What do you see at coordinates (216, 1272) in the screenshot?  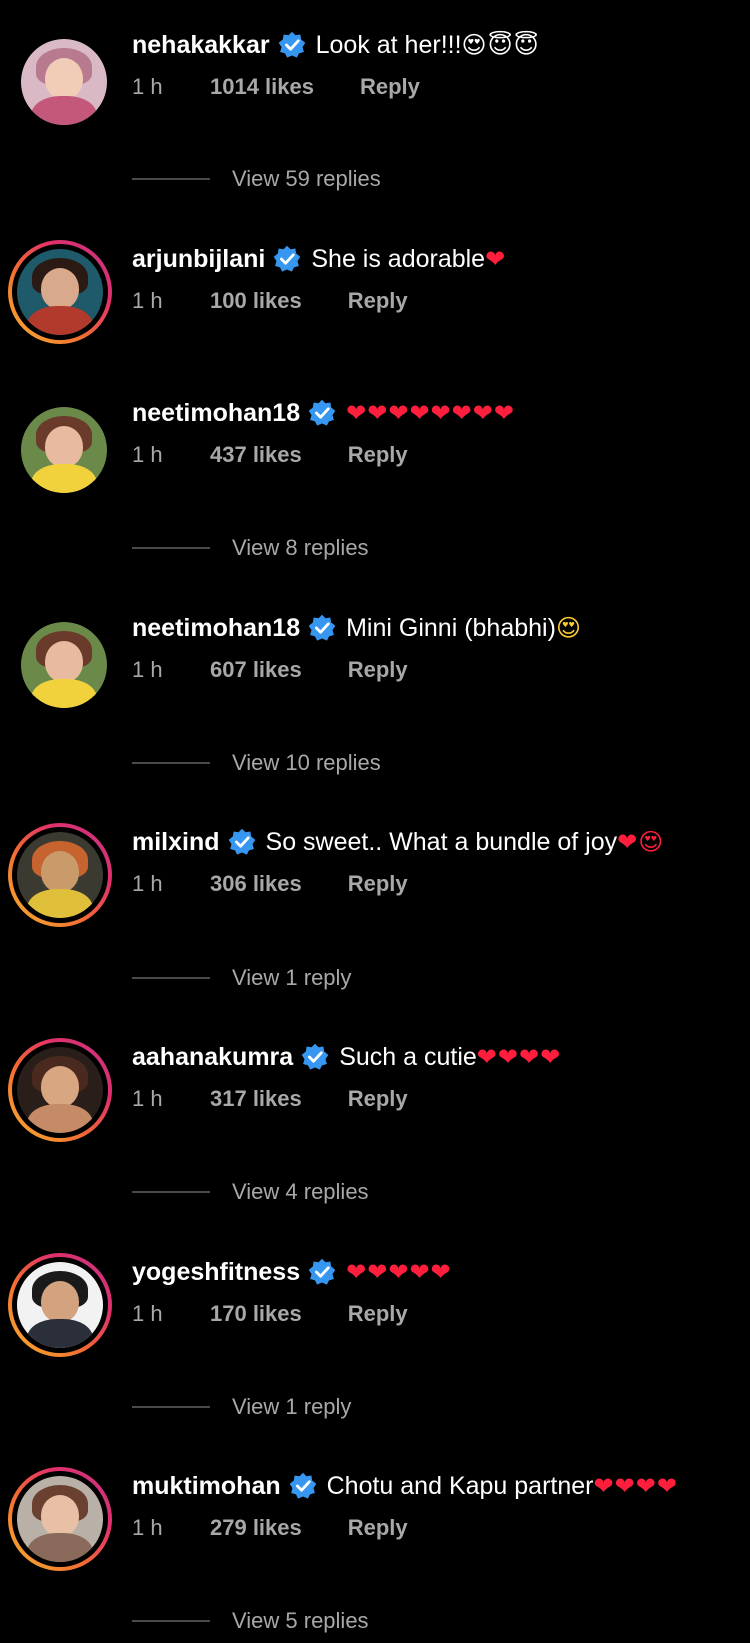 I see `username: yogeshfitness` at bounding box center [216, 1272].